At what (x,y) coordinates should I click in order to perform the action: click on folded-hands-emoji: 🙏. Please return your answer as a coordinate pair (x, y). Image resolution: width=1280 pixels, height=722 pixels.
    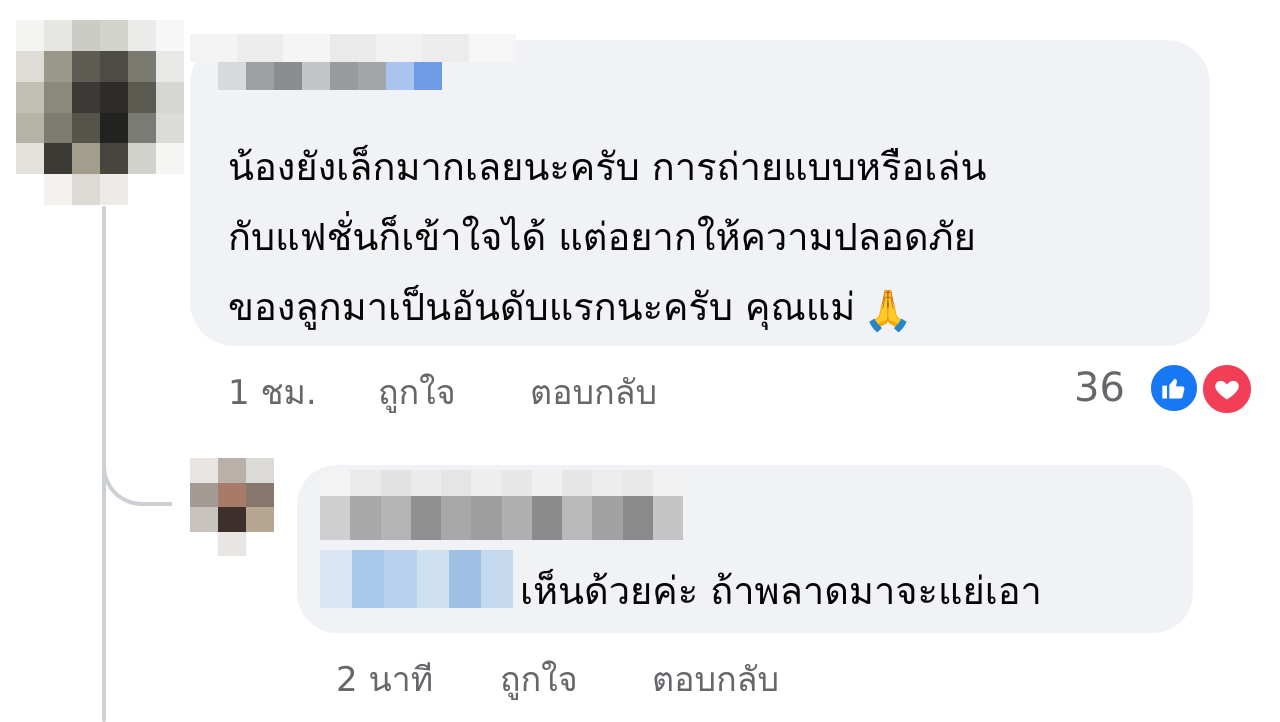
    Looking at the image, I should click on (888, 311).